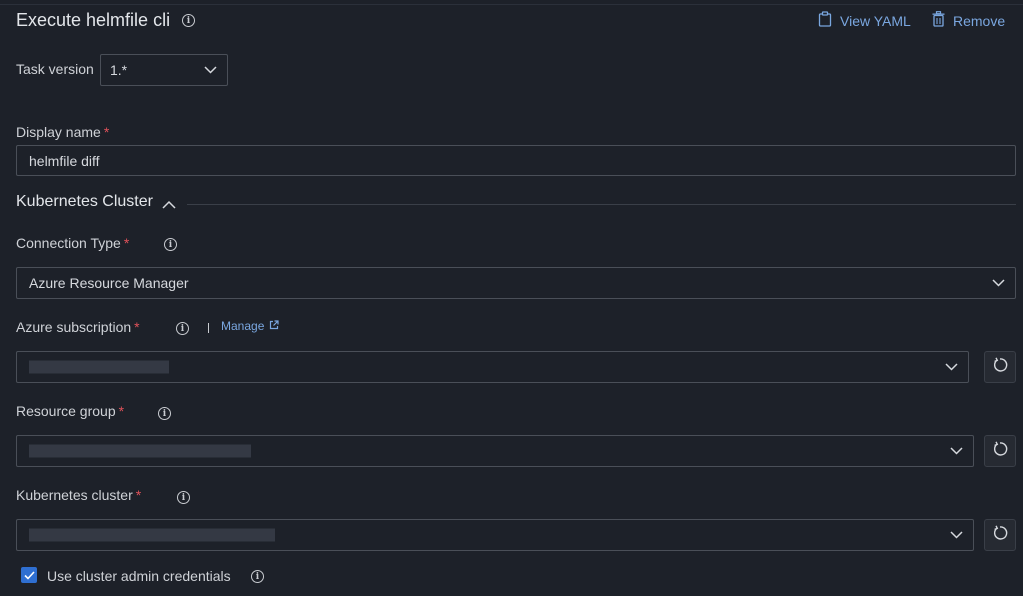 The width and height of the screenshot is (1023, 596). I want to click on page-title: Execute helmfile cli, so click(93, 20).